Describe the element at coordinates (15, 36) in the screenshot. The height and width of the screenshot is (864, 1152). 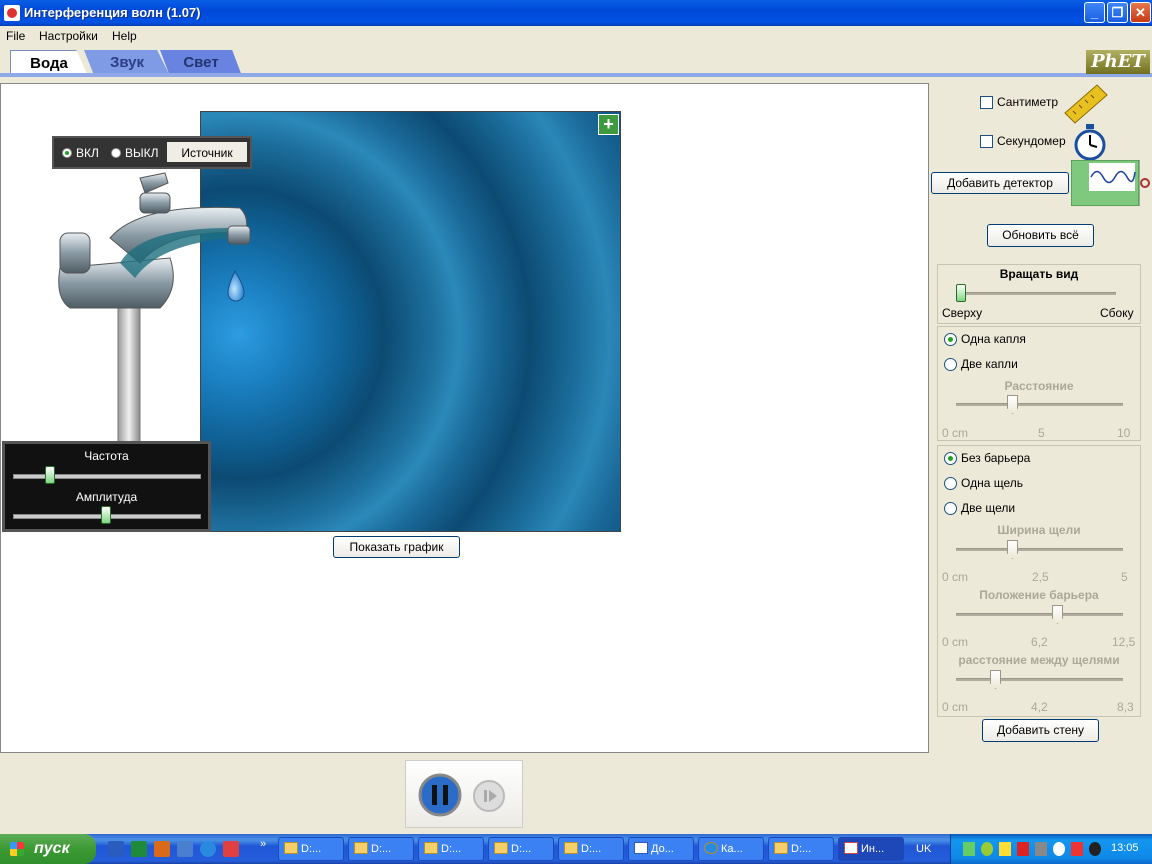
I see `menu-file: File` at that location.